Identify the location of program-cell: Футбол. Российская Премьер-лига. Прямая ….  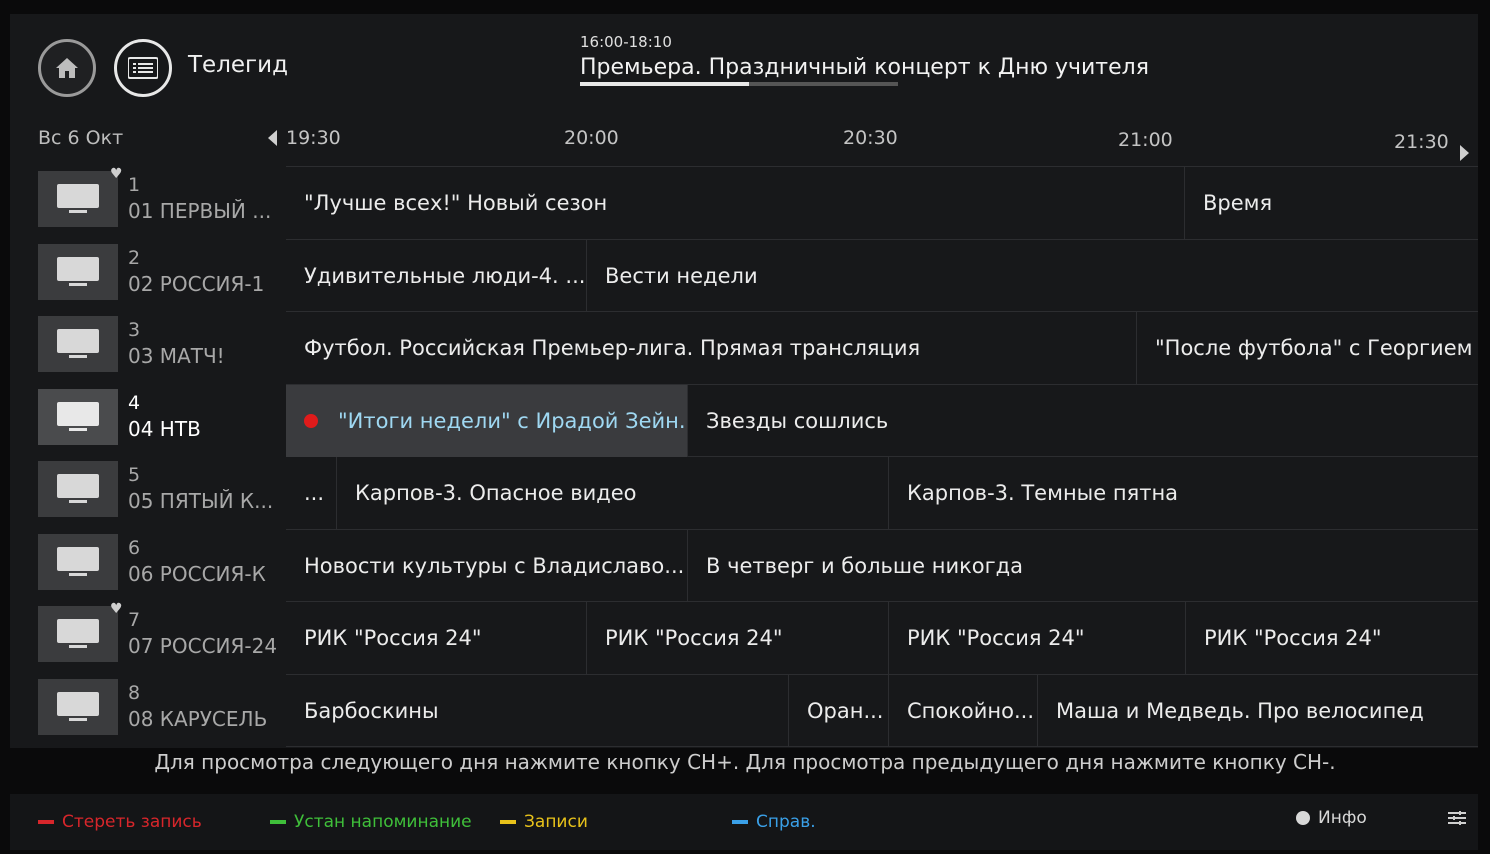
(711, 348).